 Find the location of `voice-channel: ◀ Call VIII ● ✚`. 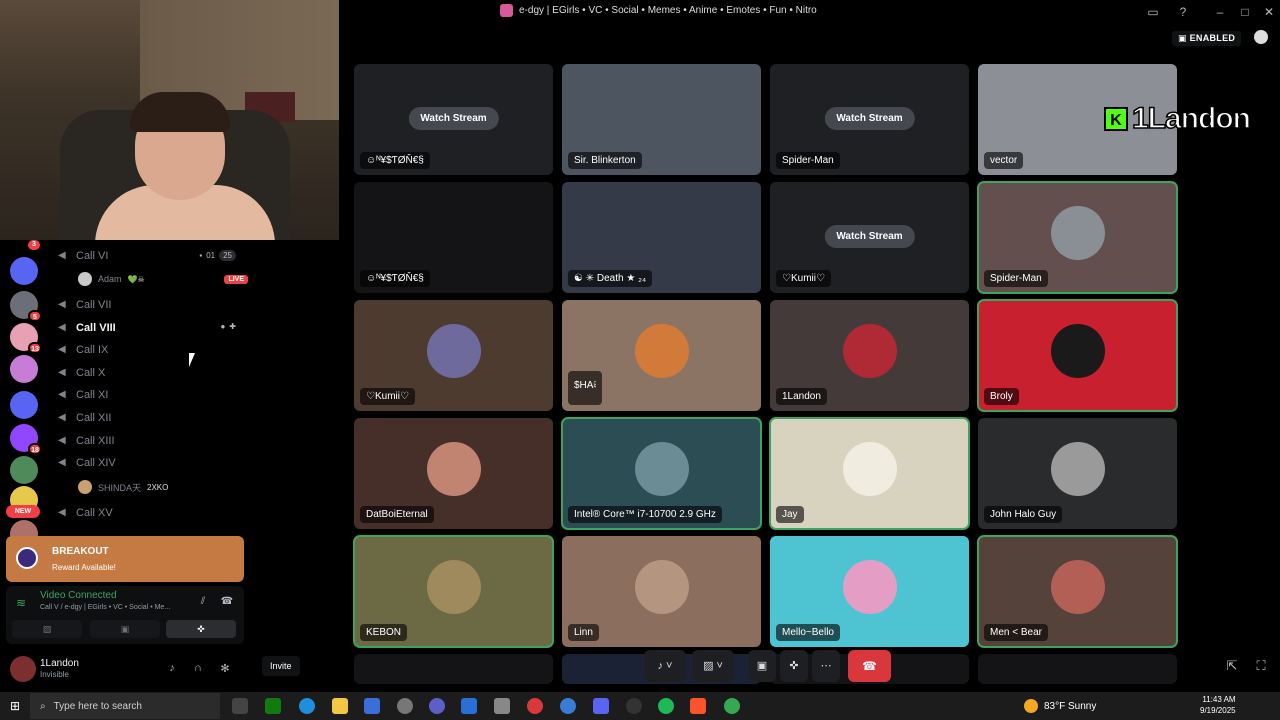

voice-channel: ◀ Call VIII ● ✚ is located at coordinates (151, 328).